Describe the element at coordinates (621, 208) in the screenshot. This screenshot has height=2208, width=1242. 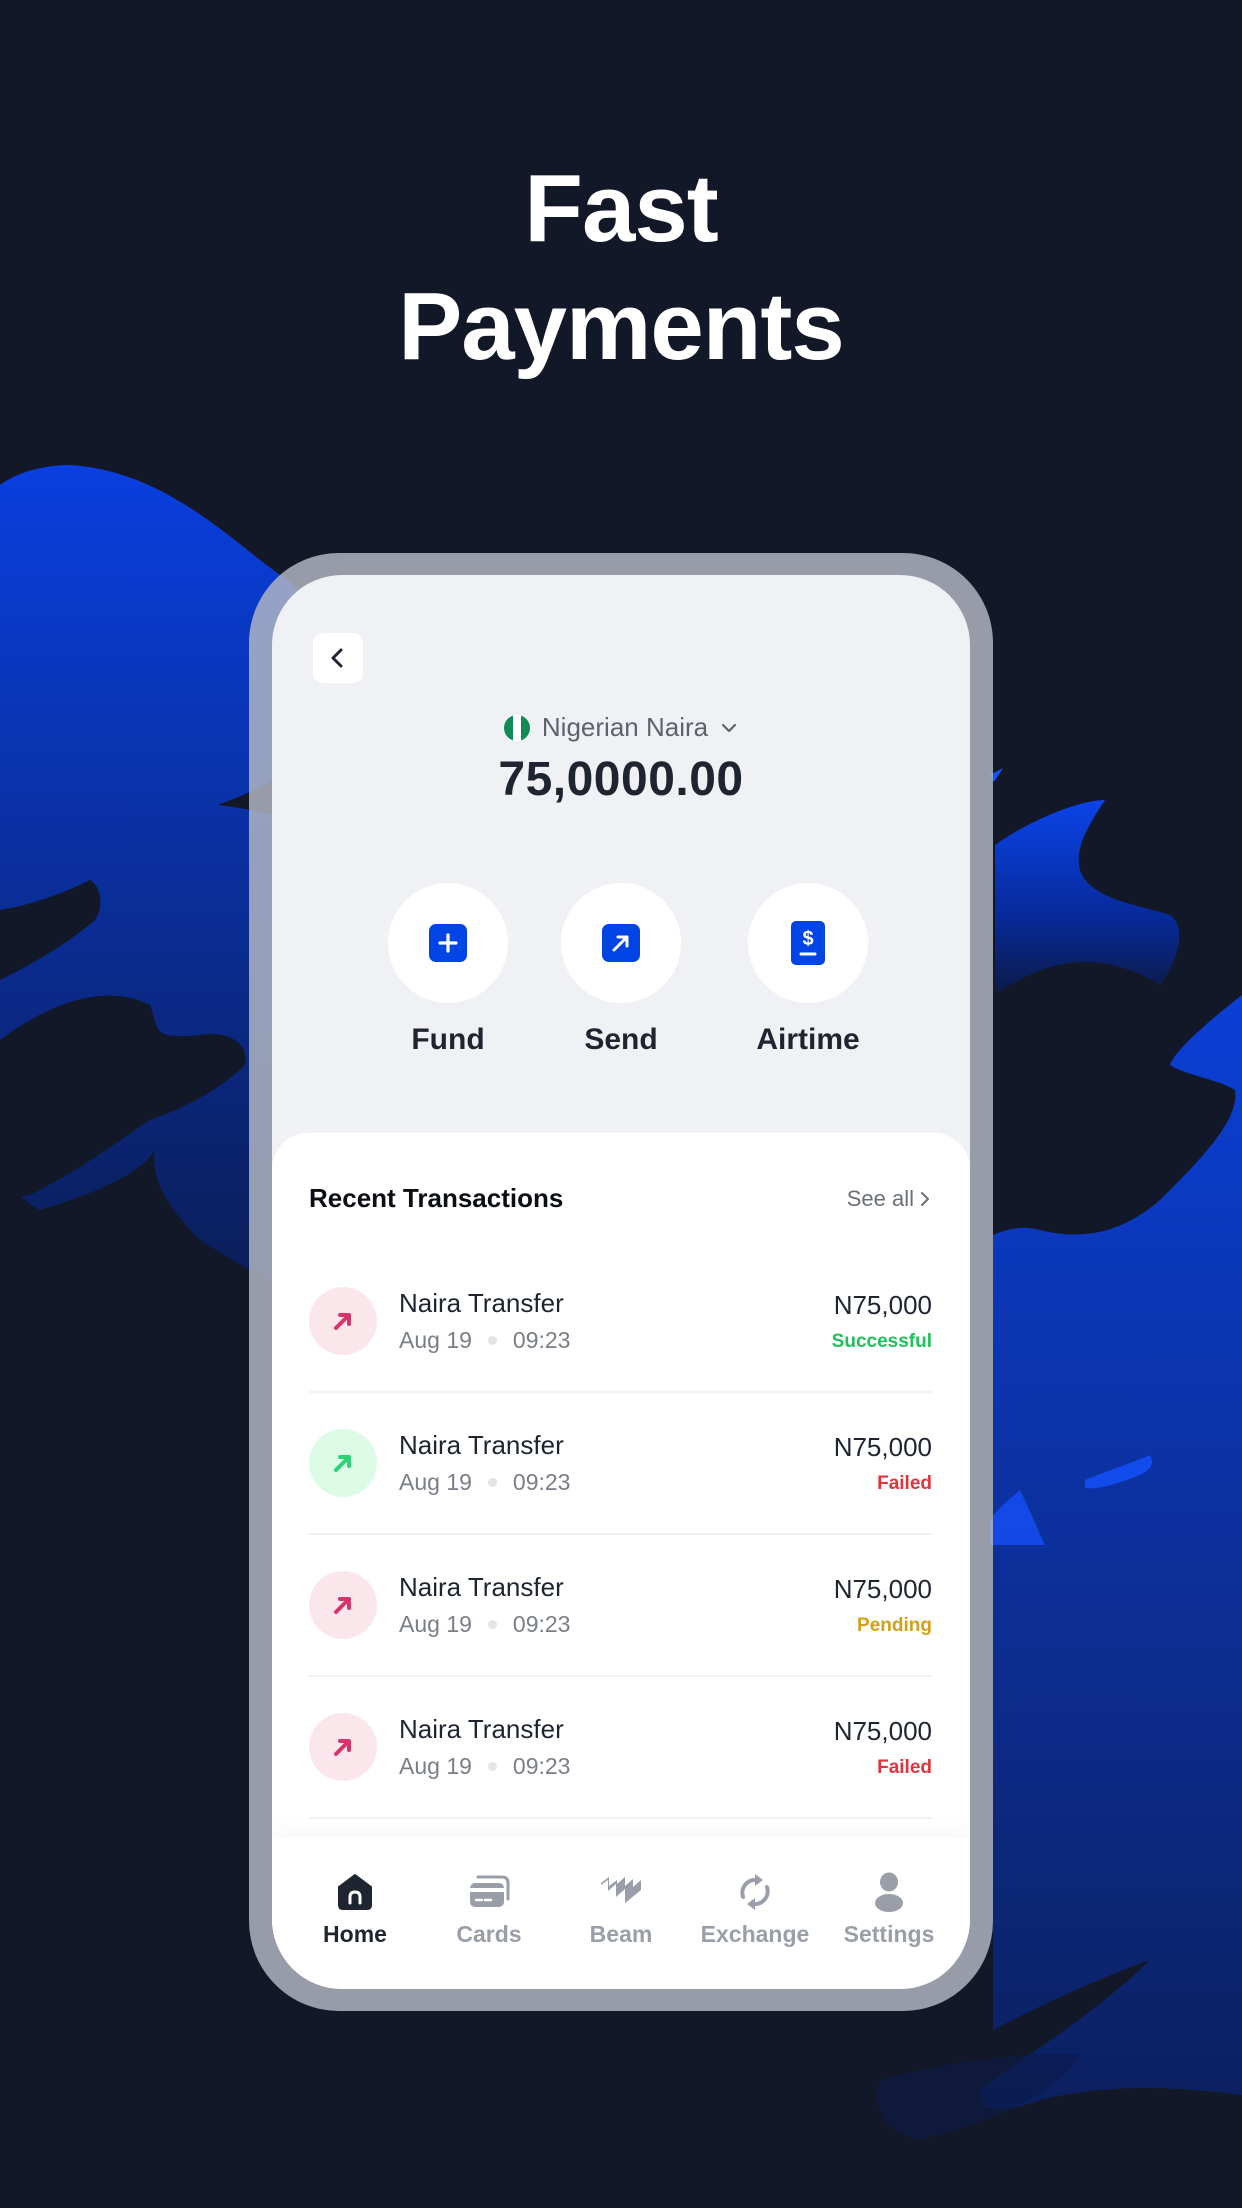
I see `headline-line-1: Fast` at that location.